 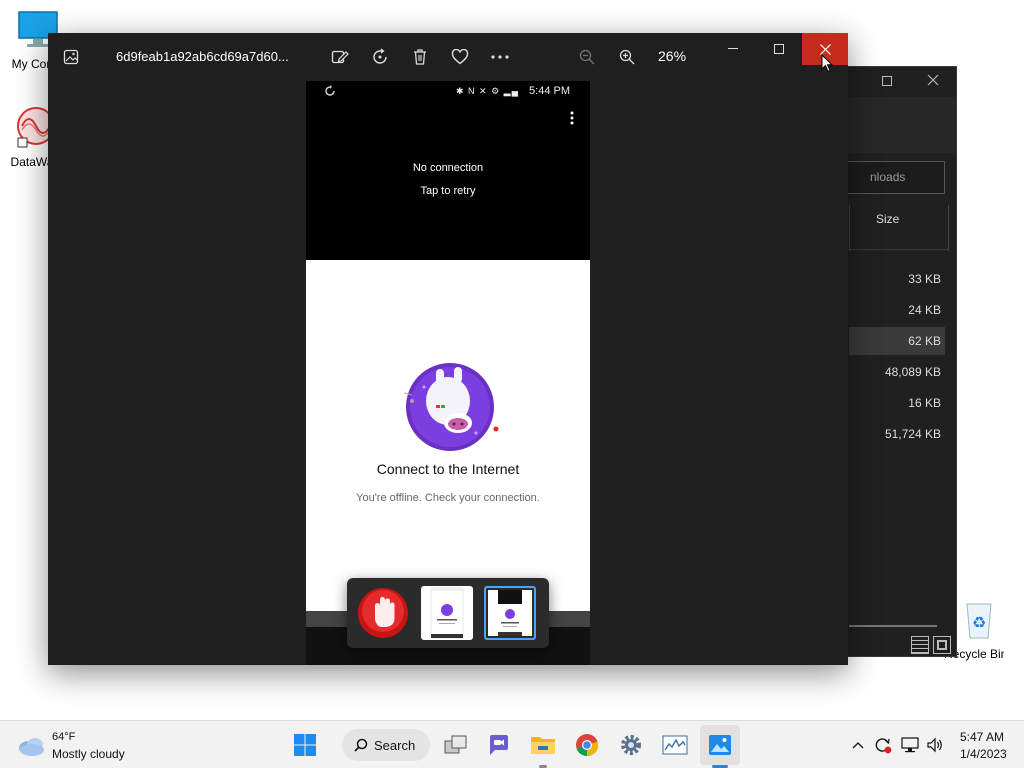 I want to click on task-view-button, so click(x=456, y=745).